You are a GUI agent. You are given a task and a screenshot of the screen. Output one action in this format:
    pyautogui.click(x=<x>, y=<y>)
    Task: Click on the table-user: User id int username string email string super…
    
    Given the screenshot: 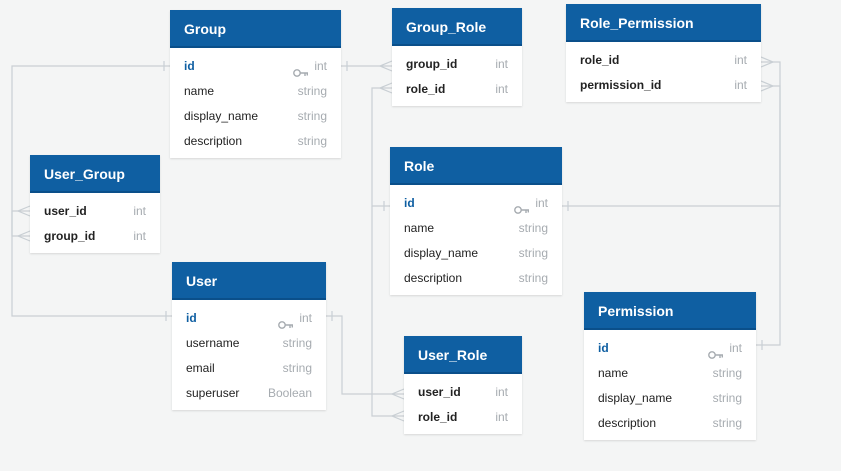 What is the action you would take?
    pyautogui.click(x=249, y=336)
    